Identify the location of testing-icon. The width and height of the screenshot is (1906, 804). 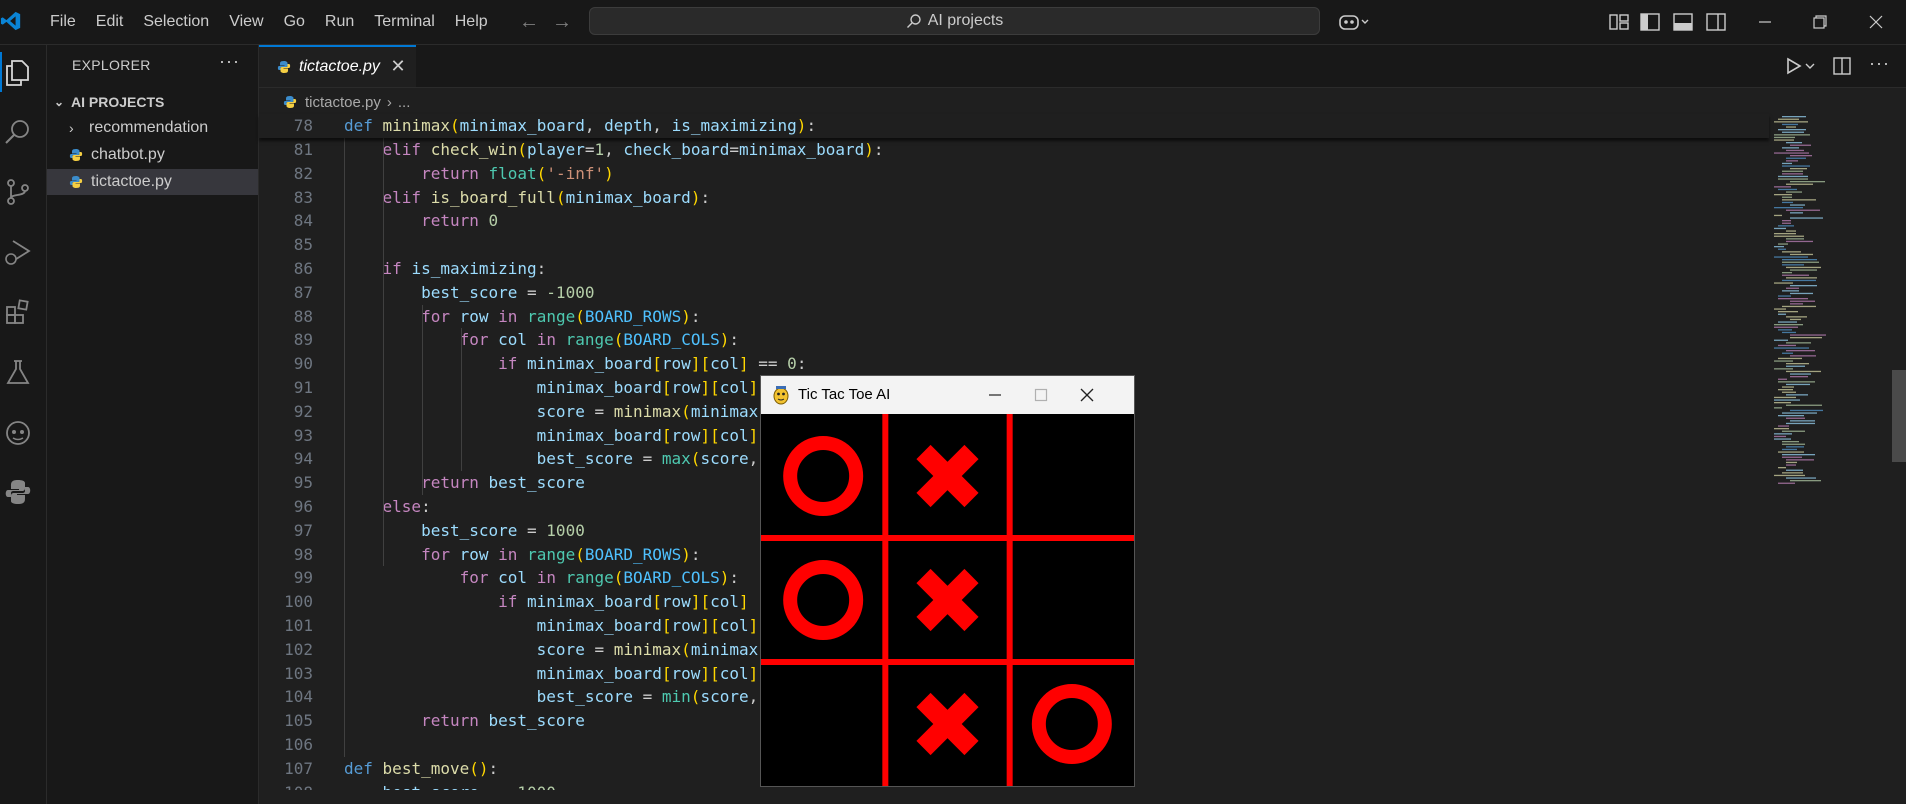
(18, 372).